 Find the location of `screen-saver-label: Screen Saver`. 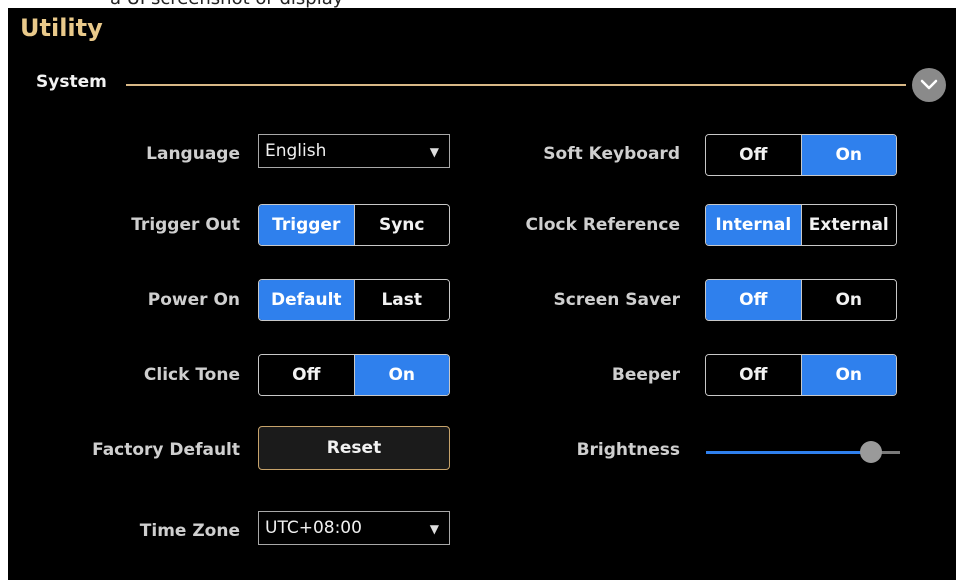

screen-saver-label: Screen Saver is located at coordinates (617, 300).